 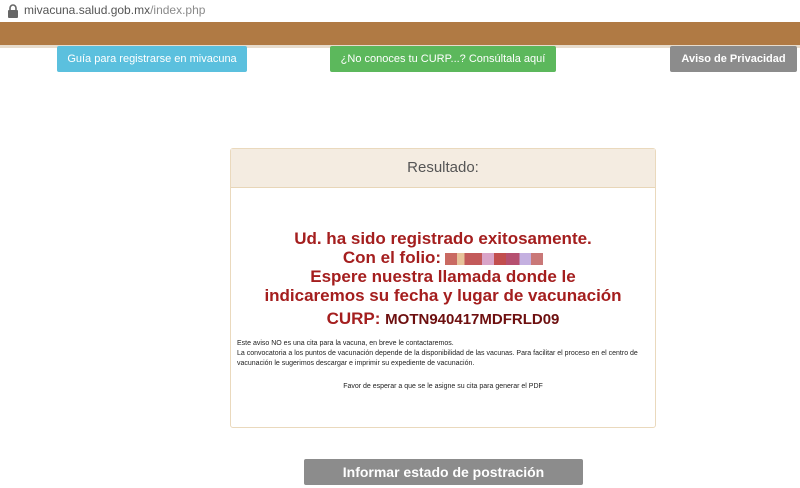 I want to click on report-status-button: Informar estado de postración, so click(x=443, y=472).